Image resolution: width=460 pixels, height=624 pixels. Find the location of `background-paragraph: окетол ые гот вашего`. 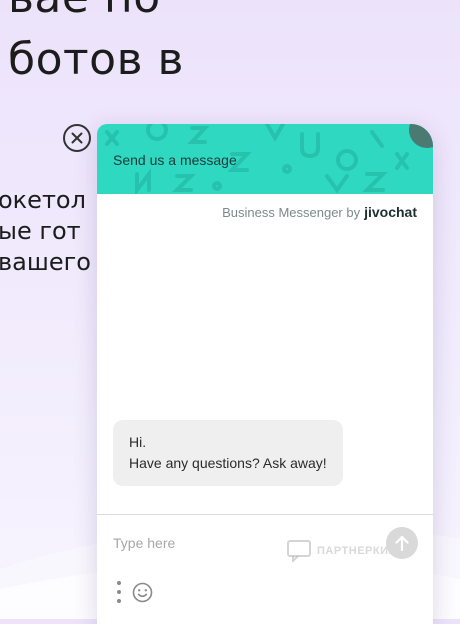

background-paragraph: окетол ые гот вашего is located at coordinates (49, 230).